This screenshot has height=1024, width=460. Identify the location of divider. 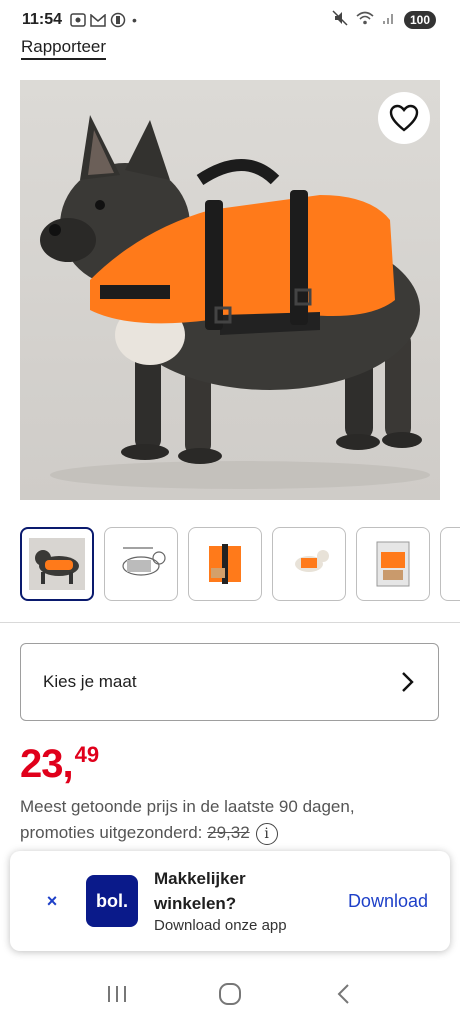
(230, 622).